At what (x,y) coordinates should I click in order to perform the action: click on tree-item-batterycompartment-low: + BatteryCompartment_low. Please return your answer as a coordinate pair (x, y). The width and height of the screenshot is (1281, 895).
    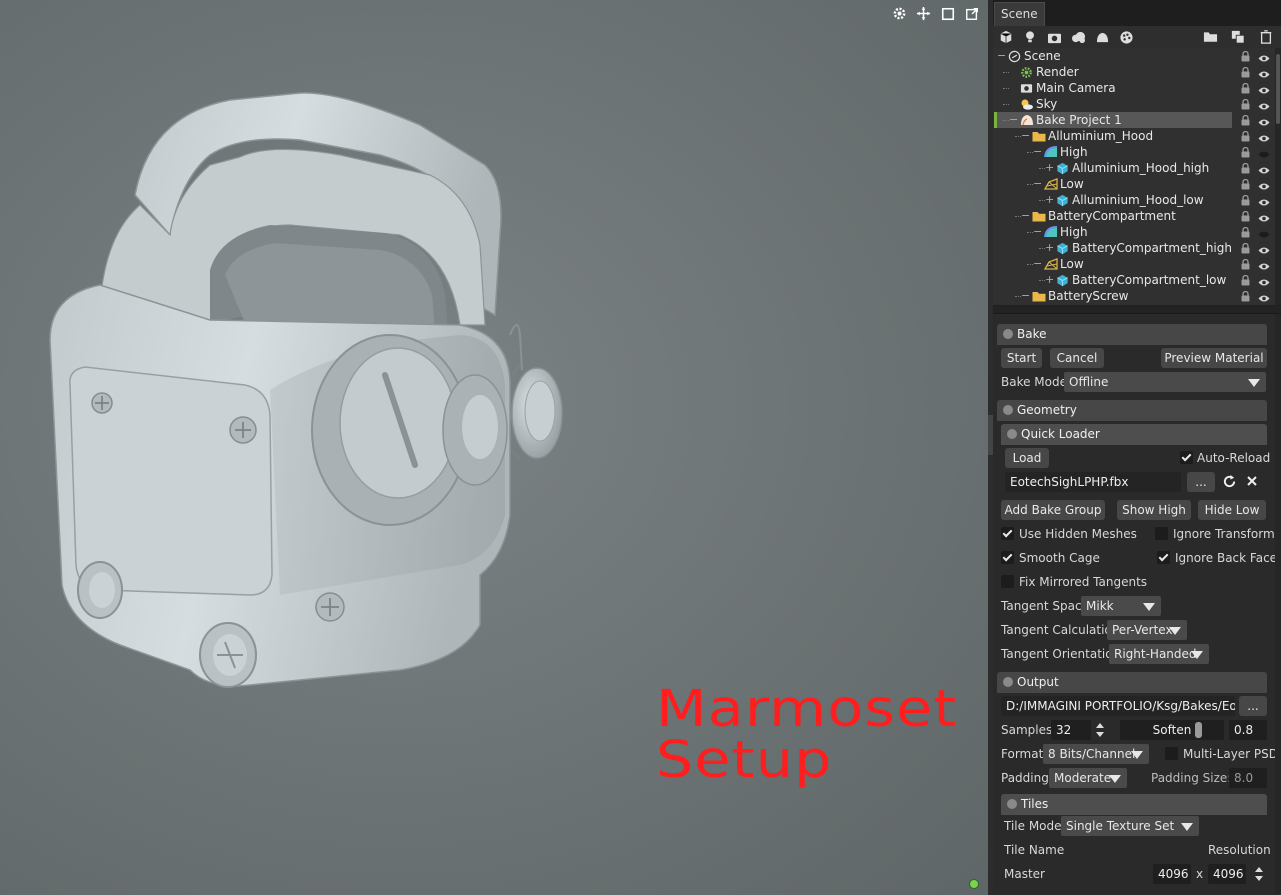
    Looking at the image, I should click on (1137, 280).